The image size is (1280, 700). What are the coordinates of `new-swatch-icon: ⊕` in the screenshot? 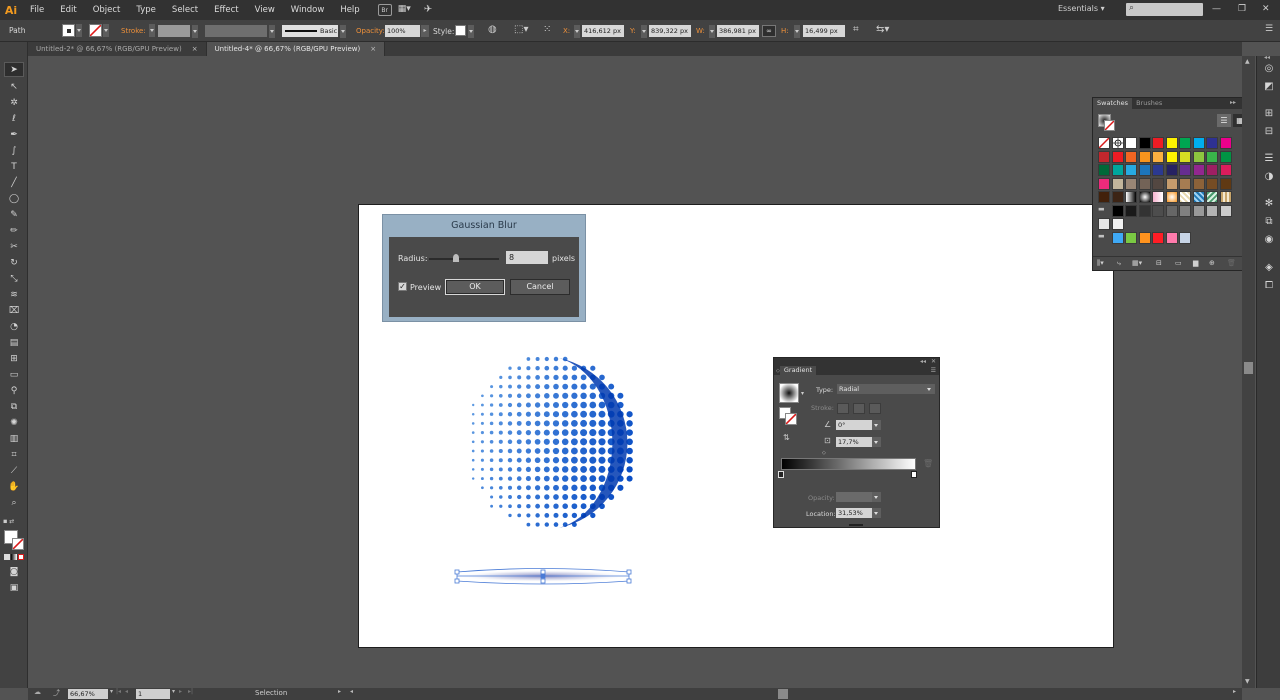 It's located at (1212, 263).